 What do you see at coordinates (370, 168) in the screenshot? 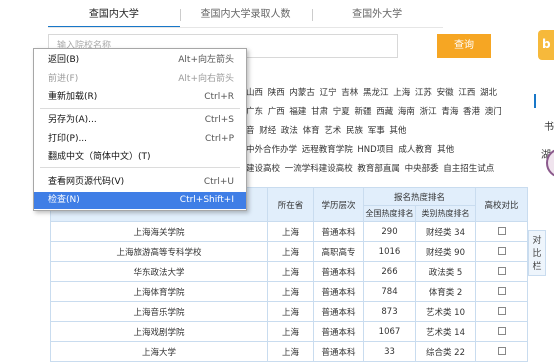
I see `feature-links-row: 建设高校 一流学科建设高校 教育部直属 中央部委 自主招生试点` at bounding box center [370, 168].